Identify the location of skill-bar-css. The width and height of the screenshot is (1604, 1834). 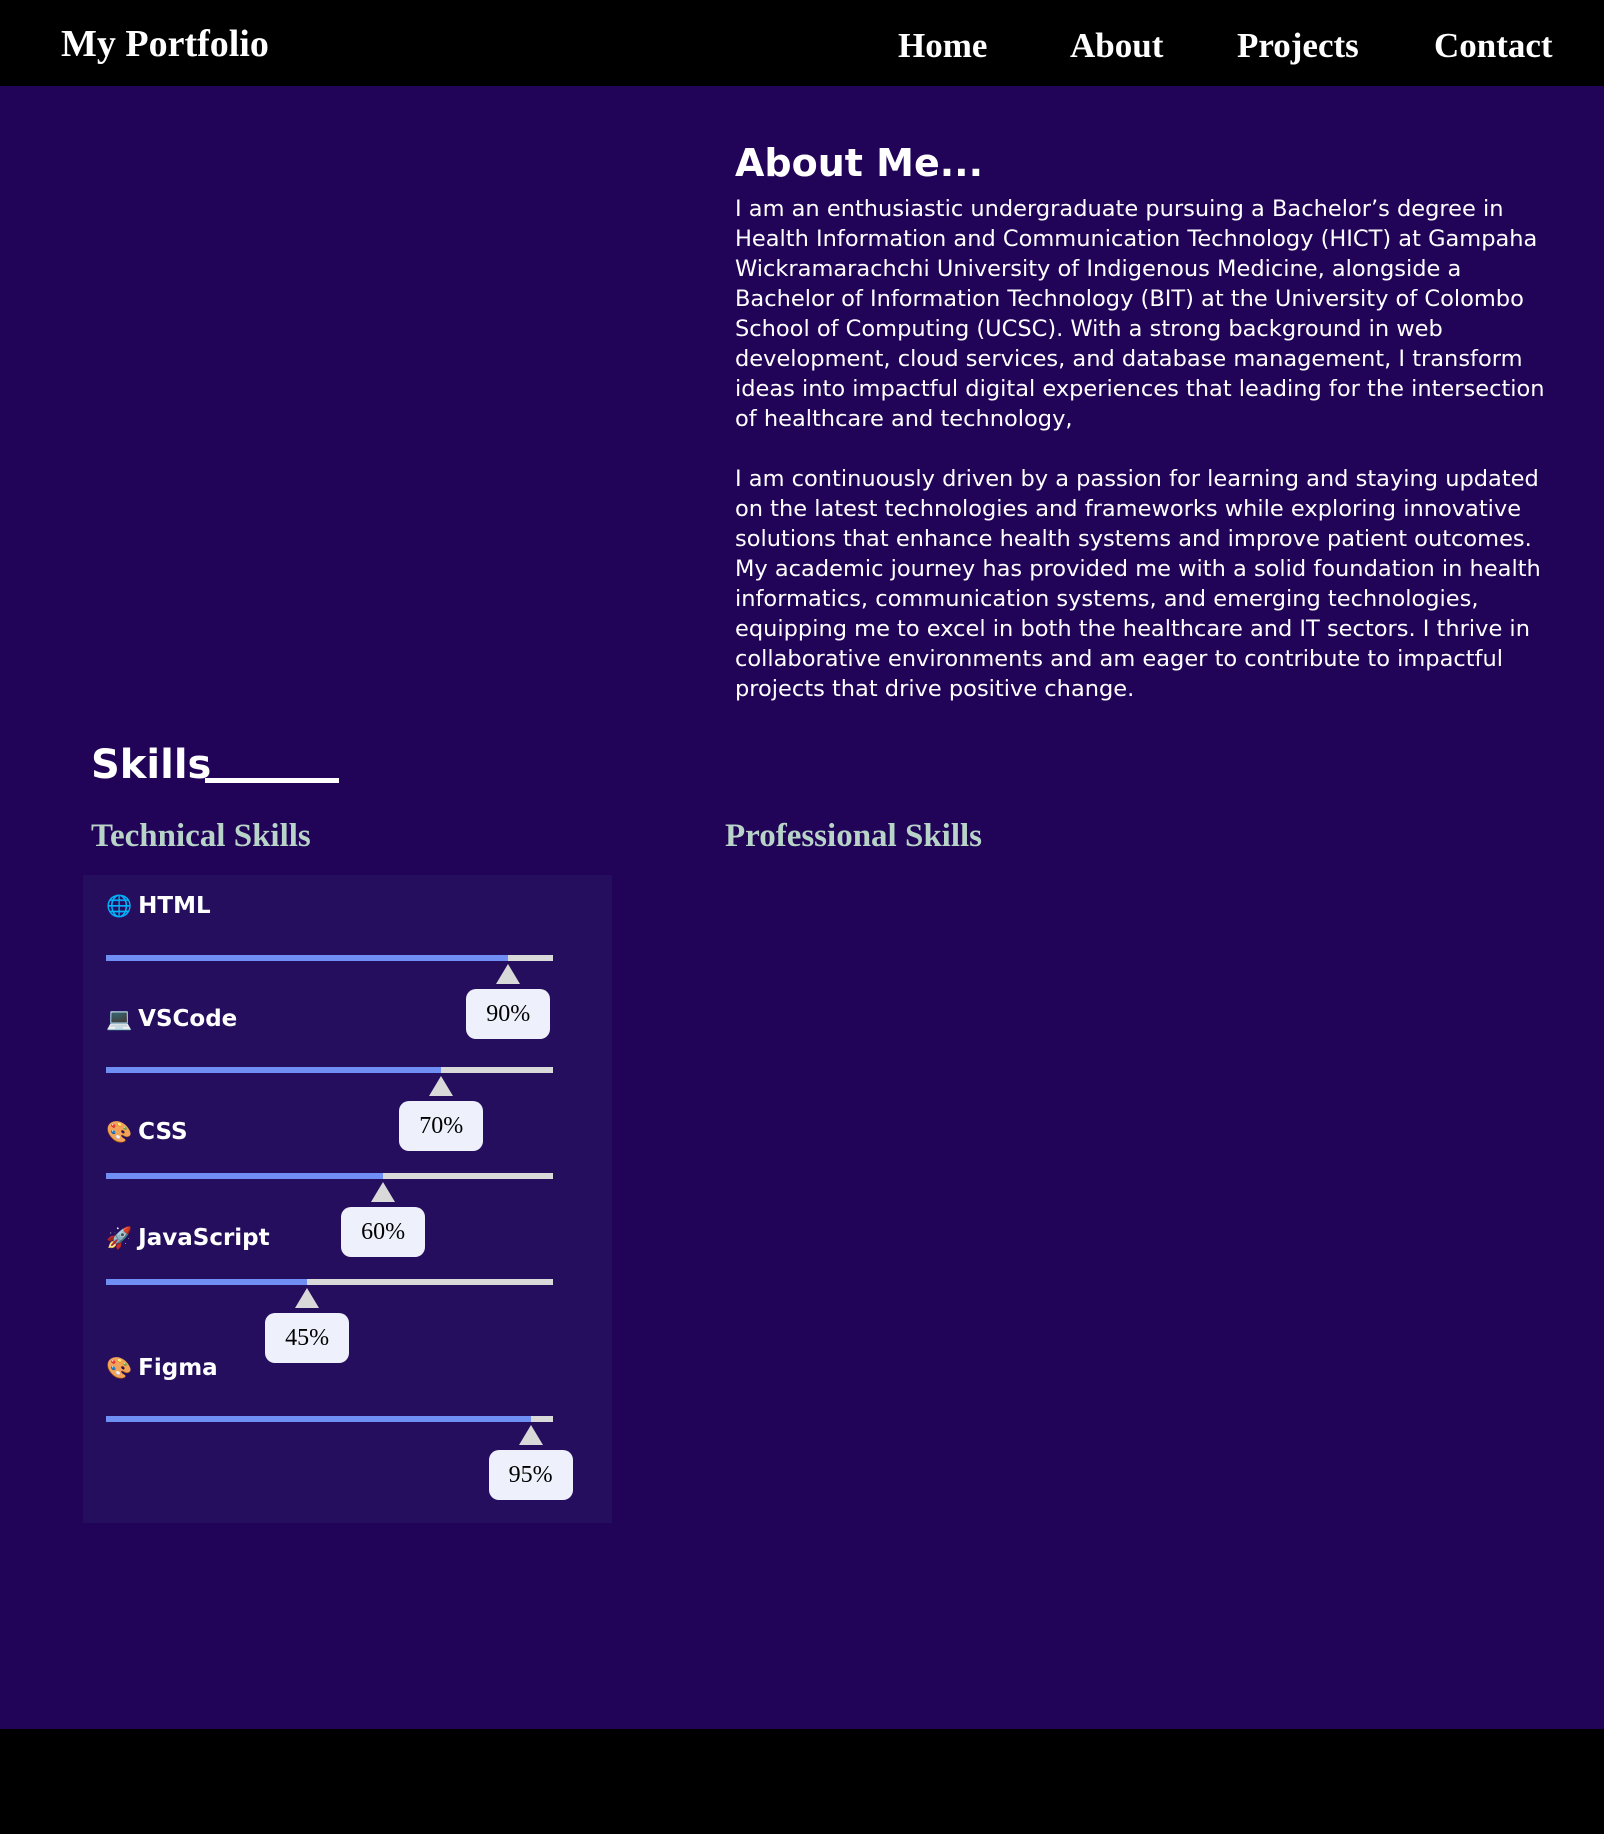
(329, 1176).